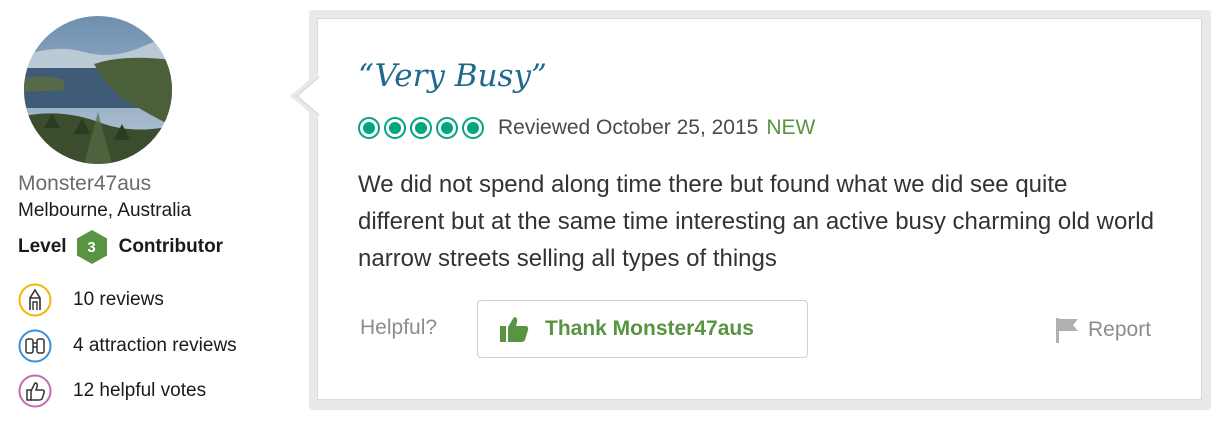 The width and height of the screenshot is (1232, 434). Describe the element at coordinates (35, 346) in the screenshot. I see `binoculars-icon` at that location.